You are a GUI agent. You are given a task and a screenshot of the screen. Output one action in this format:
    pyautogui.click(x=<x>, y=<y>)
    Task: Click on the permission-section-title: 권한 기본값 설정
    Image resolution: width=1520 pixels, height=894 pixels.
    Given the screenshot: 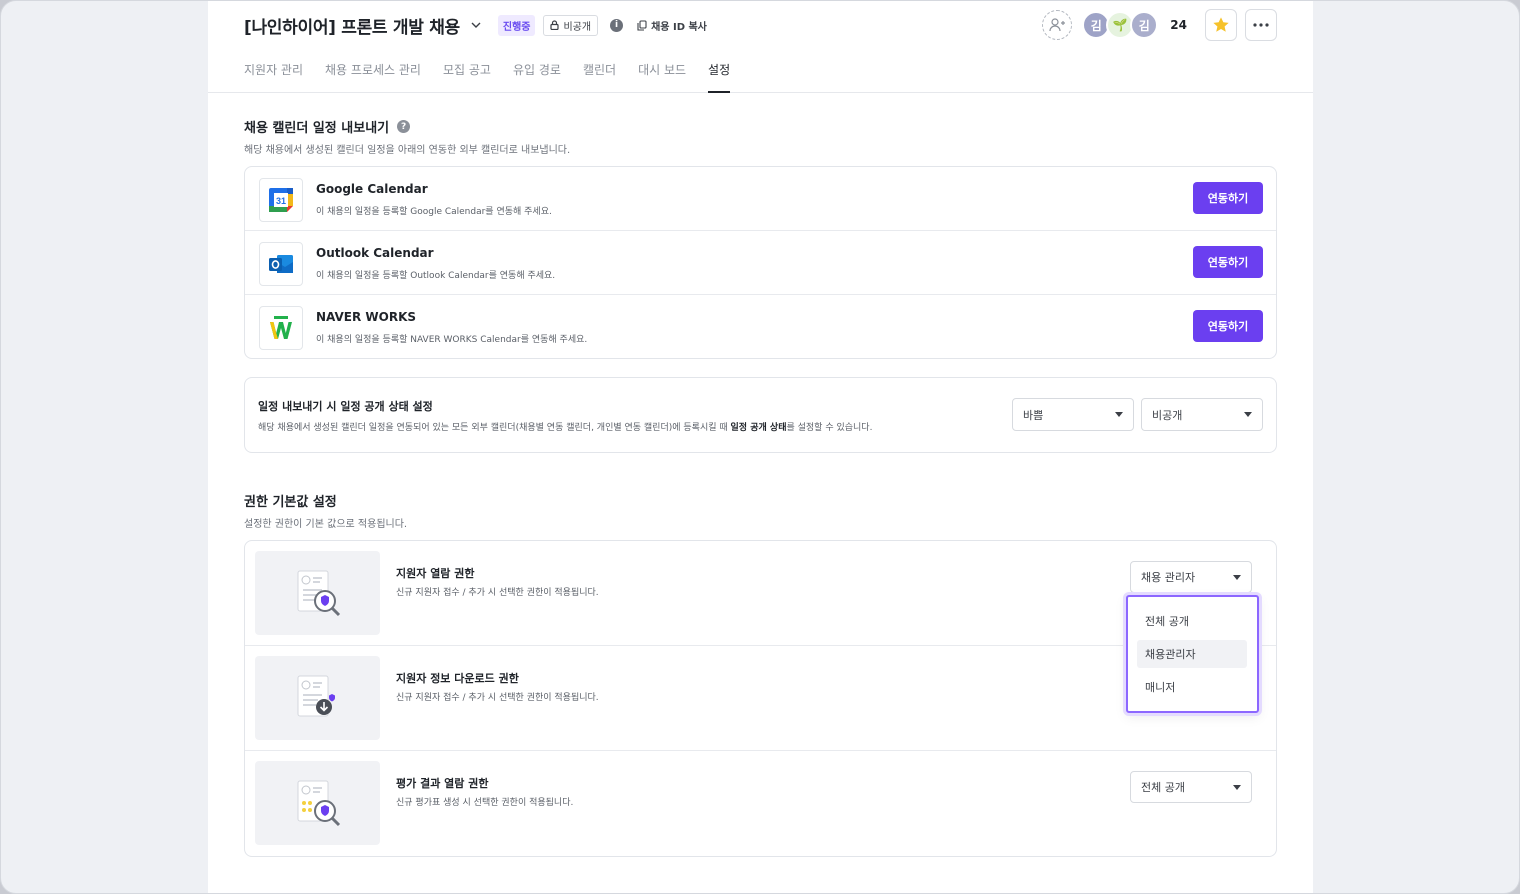 What is the action you would take?
    pyautogui.click(x=290, y=502)
    